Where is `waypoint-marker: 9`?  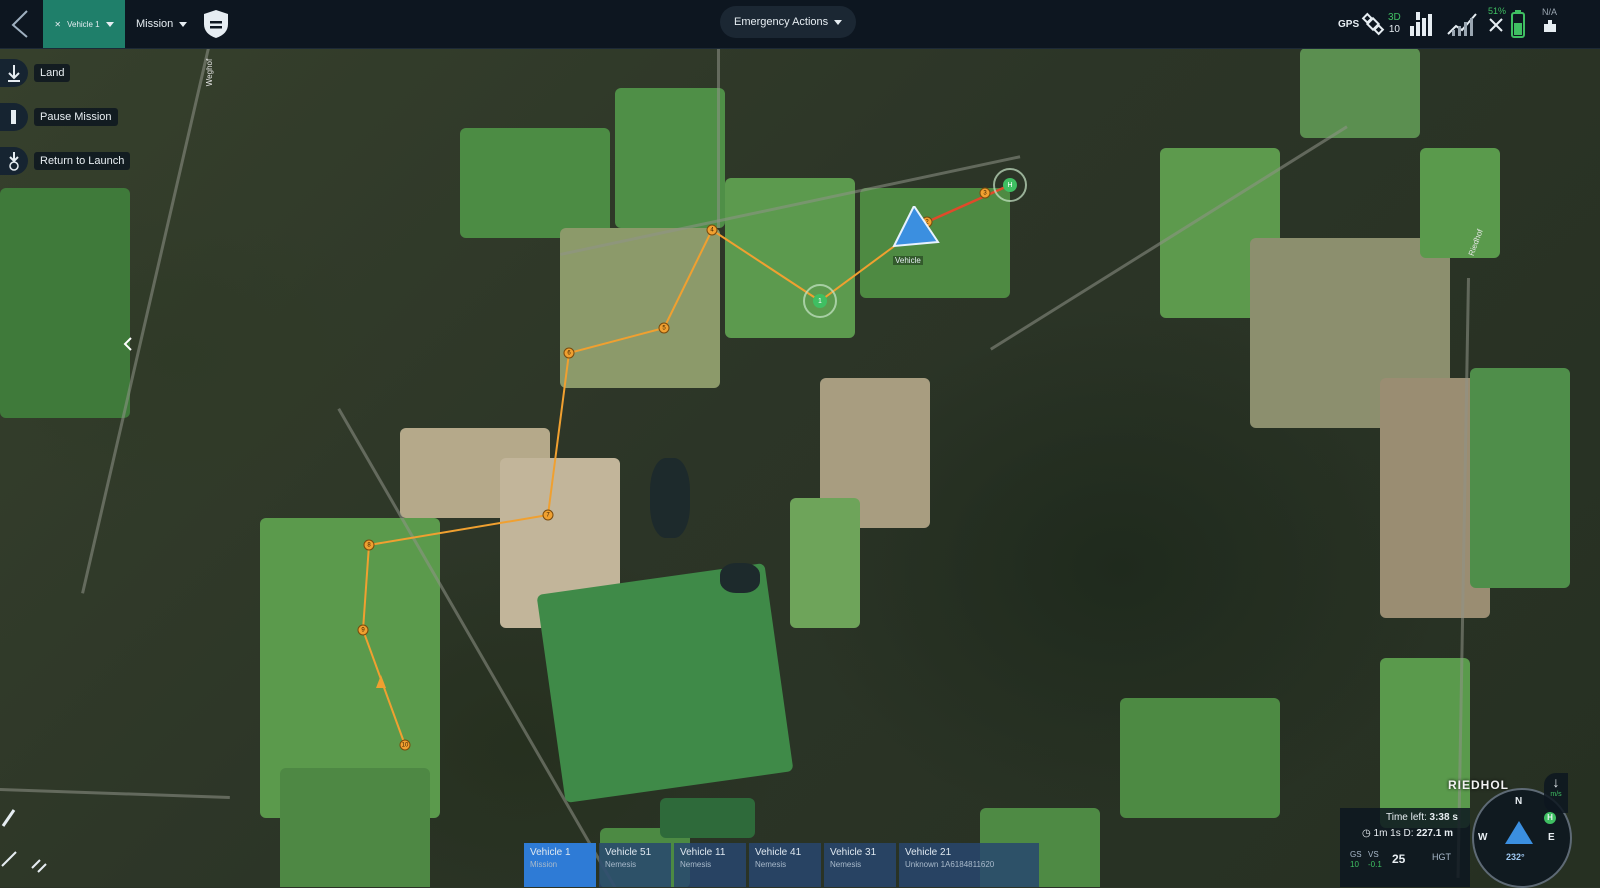 waypoint-marker: 9 is located at coordinates (363, 630).